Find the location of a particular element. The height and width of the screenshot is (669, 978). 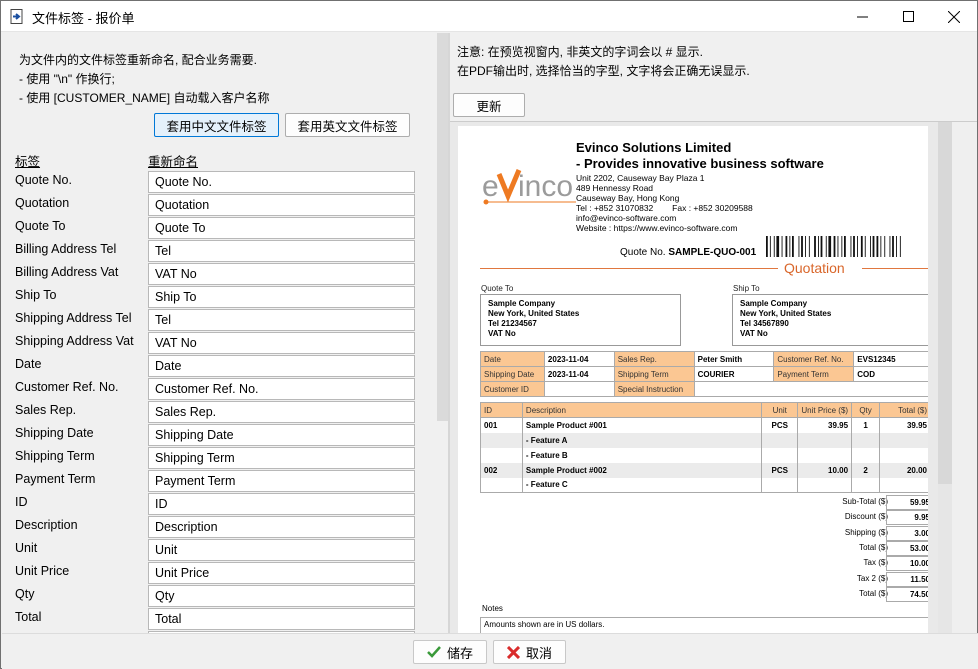

total-row: Tax ($) 10.00 is located at coordinates (863, 564).